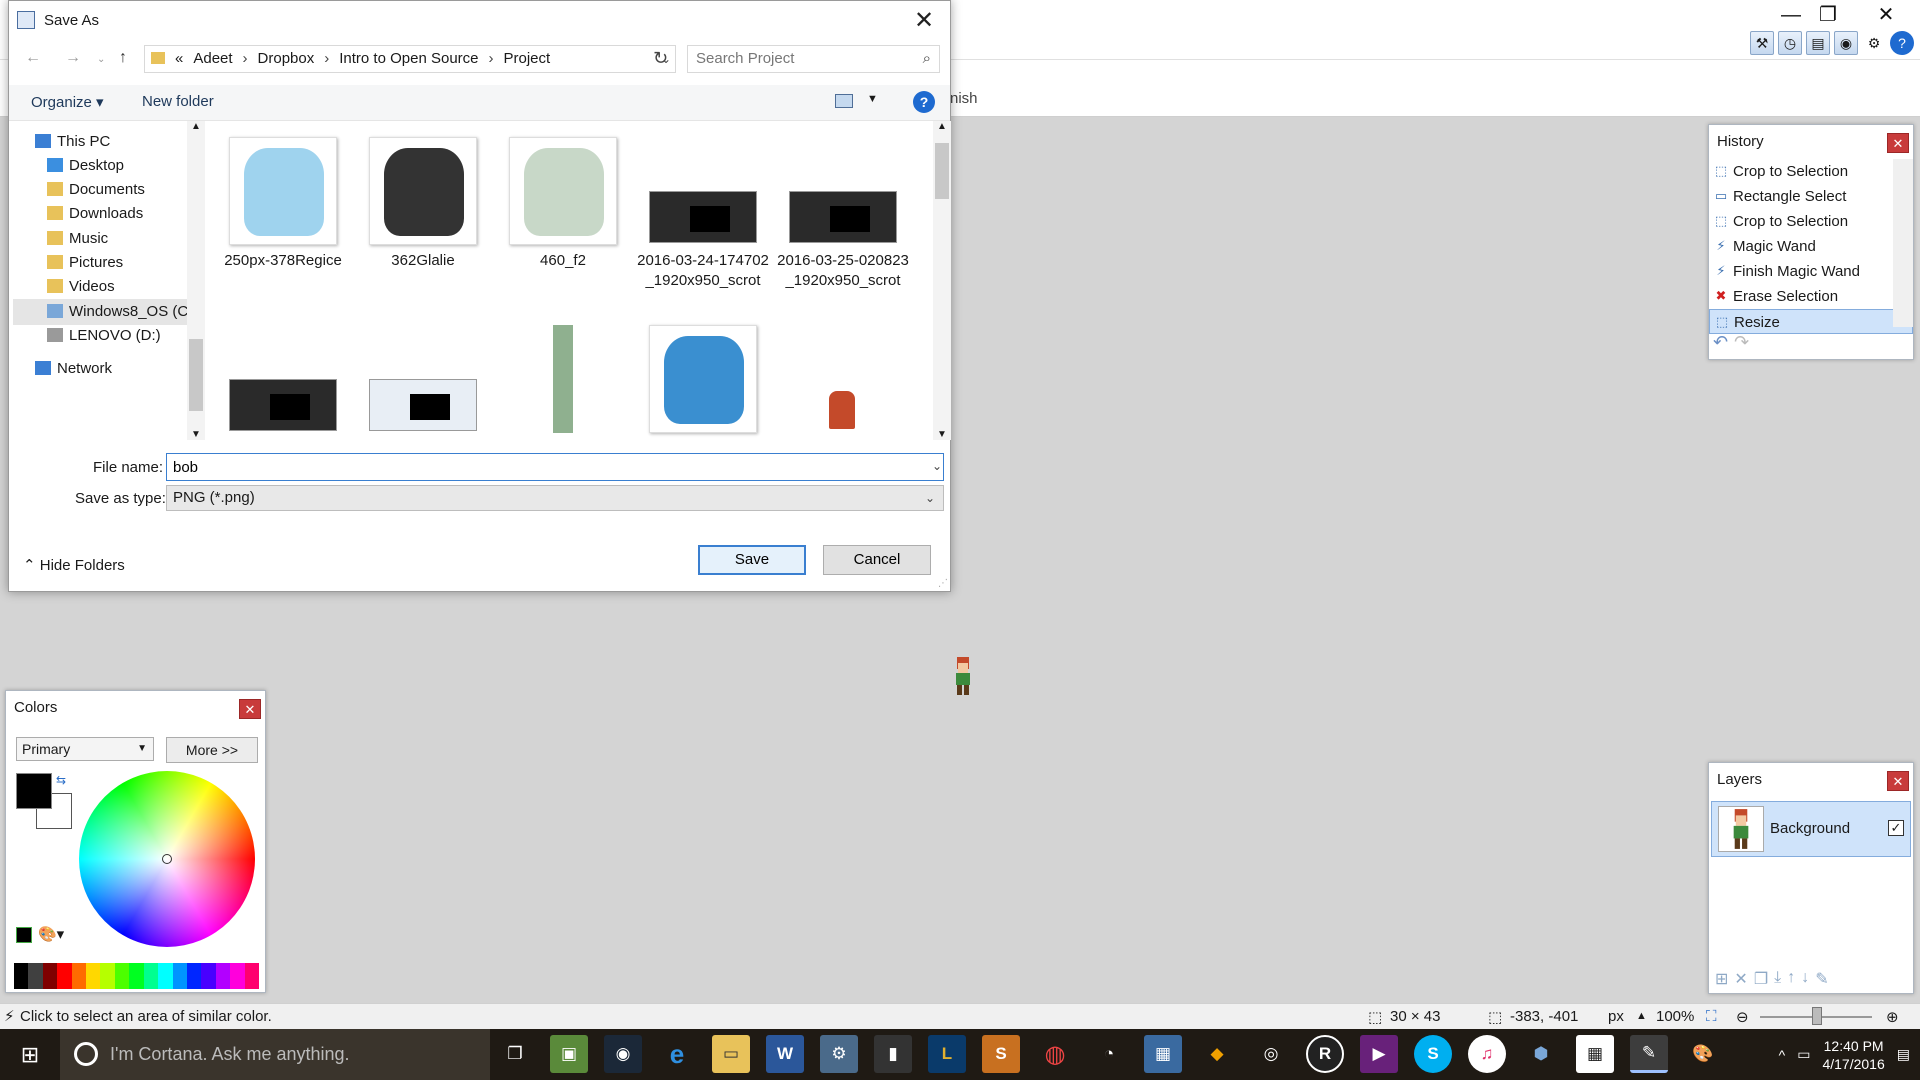  I want to click on visual-studio-icon: ▶, so click(1379, 1054).